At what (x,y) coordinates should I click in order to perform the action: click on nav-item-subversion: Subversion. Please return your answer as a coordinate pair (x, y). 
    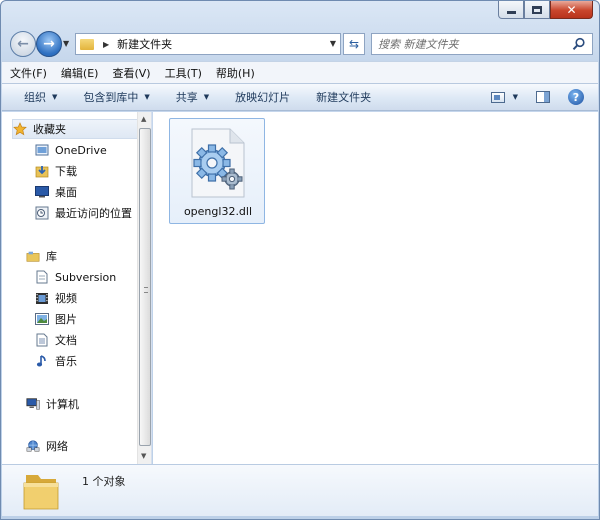
    Looking at the image, I should click on (75, 277).